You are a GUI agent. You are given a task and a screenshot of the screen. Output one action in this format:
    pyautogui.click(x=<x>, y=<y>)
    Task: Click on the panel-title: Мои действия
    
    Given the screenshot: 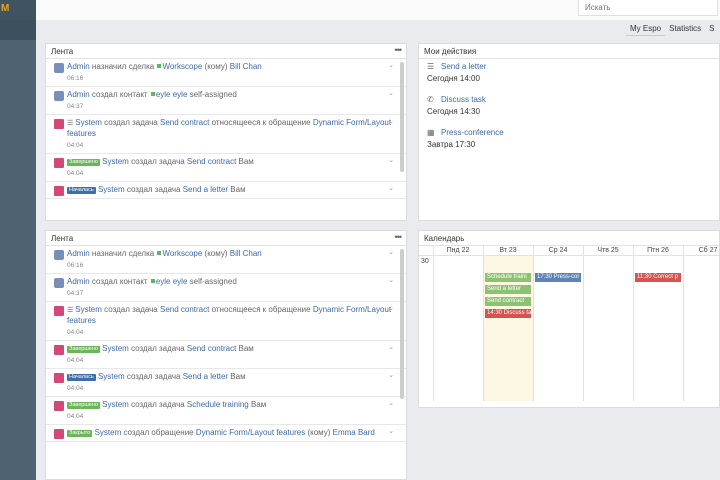 What is the action you would take?
    pyautogui.click(x=450, y=51)
    